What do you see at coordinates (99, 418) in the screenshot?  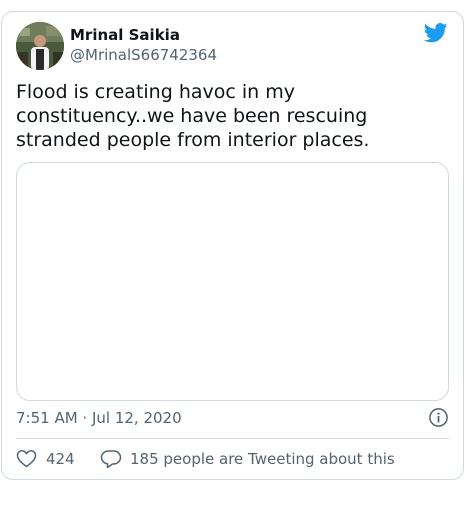 I see `tweet-timestamp: 7:51 AM · Jul 12, 2020` at bounding box center [99, 418].